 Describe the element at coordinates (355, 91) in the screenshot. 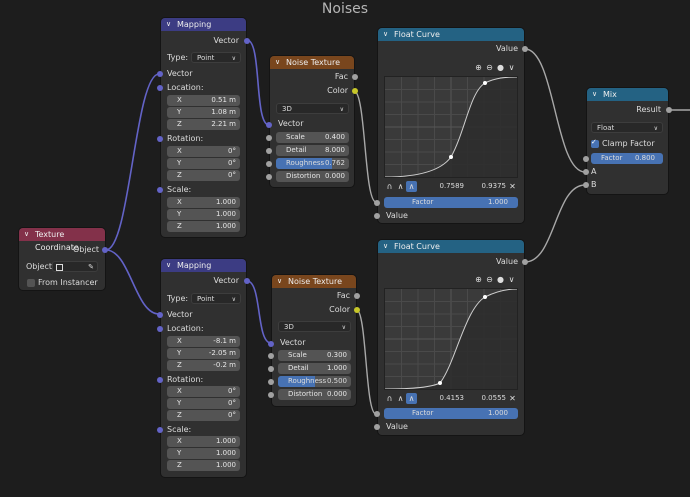

I see `color-output-socket` at that location.